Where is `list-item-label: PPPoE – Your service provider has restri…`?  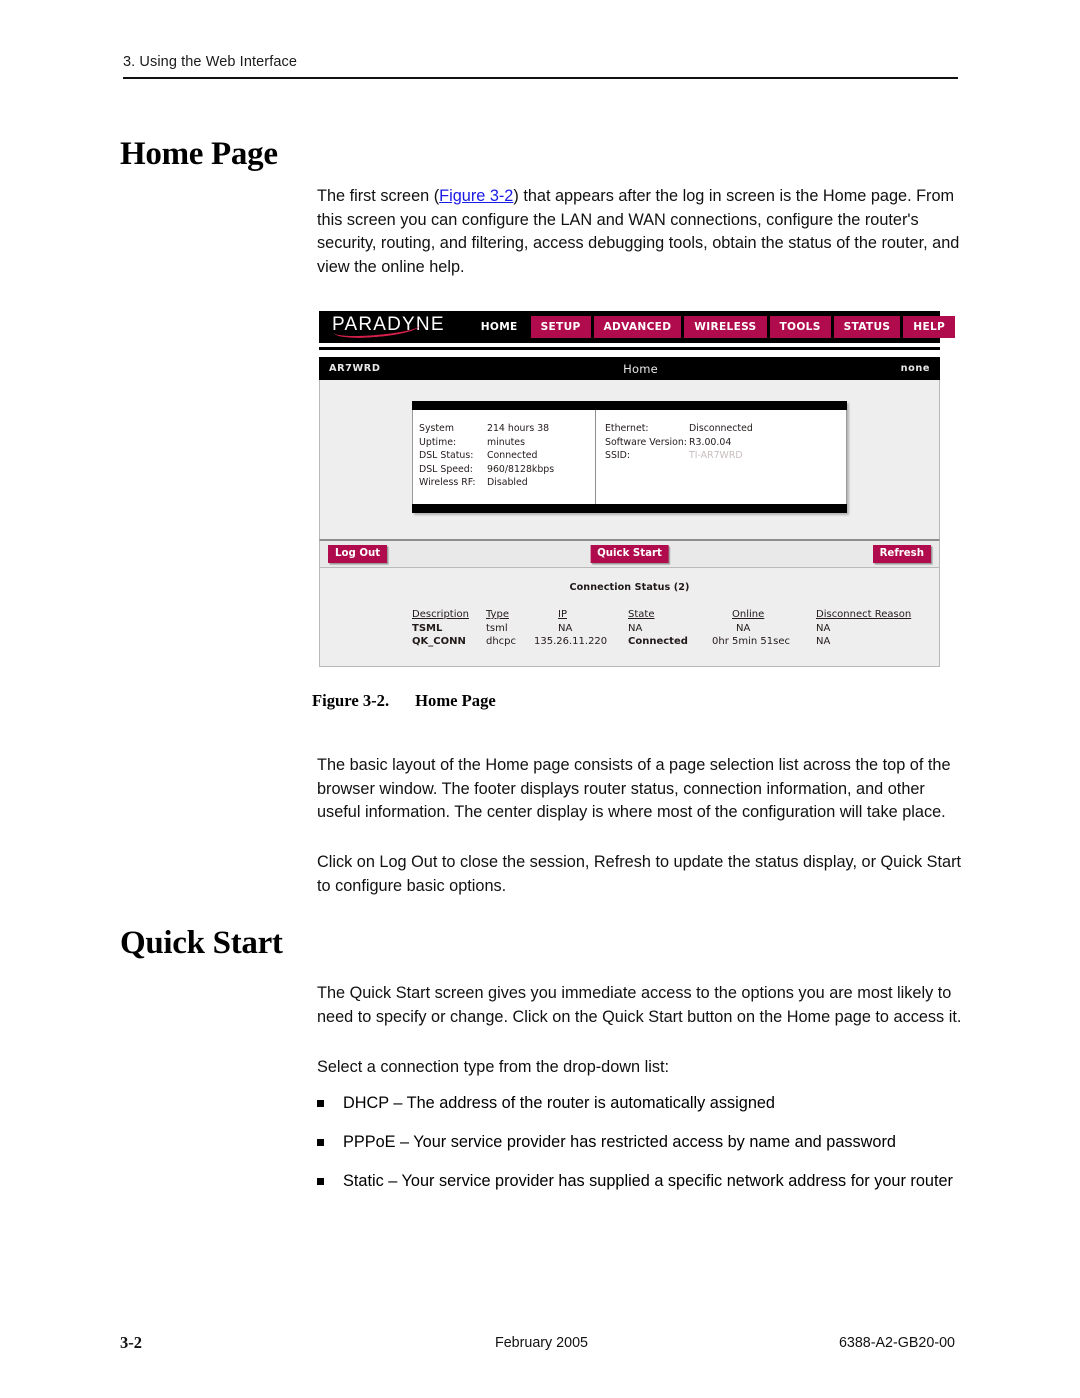 list-item-label: PPPoE – Your service provider has restri… is located at coordinates (619, 1142).